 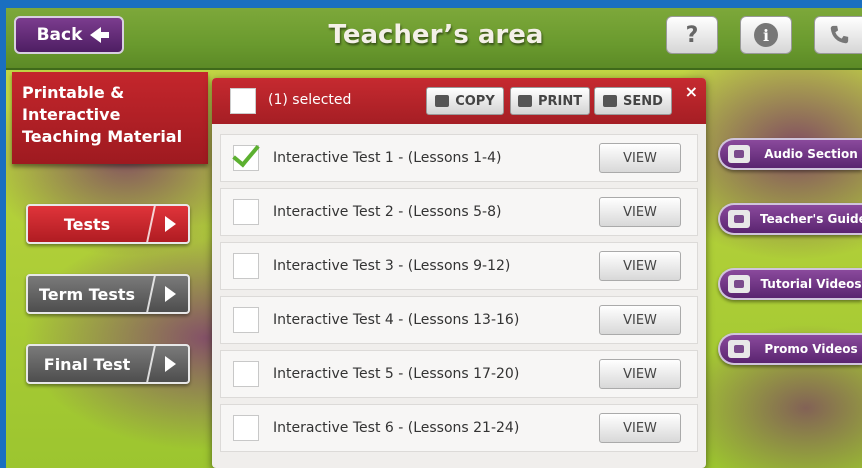 What do you see at coordinates (59, 35) in the screenshot?
I see `back-button-label: Back` at bounding box center [59, 35].